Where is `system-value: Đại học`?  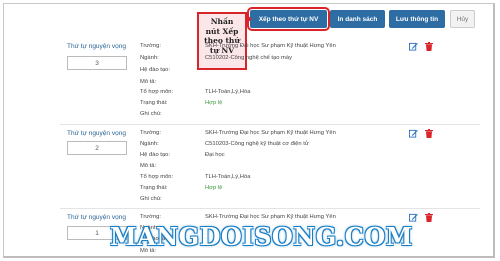 system-value: Đại học is located at coordinates (215, 155).